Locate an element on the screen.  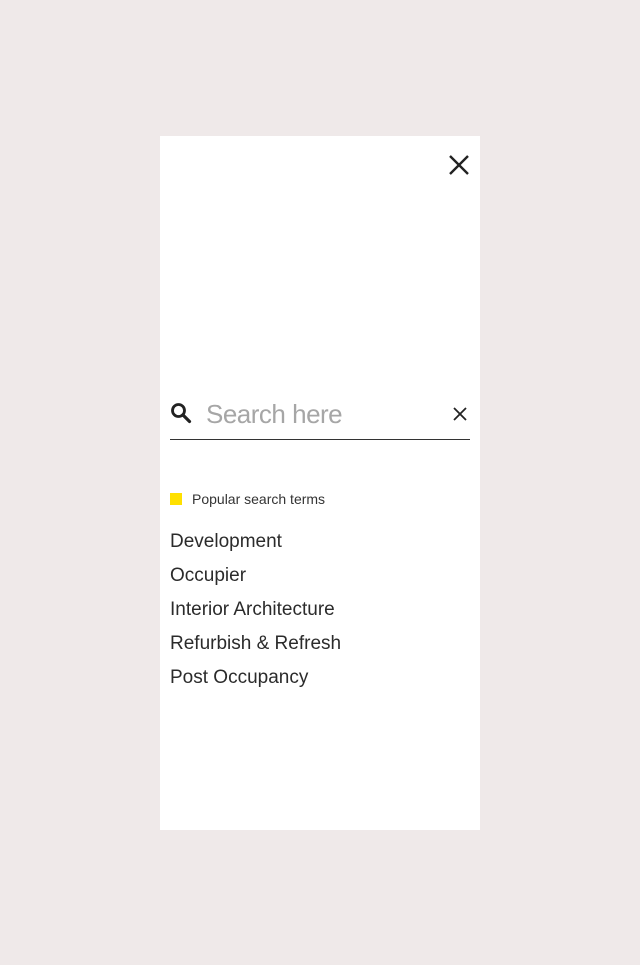
popular-search-header: Popular search terms is located at coordinates (247, 499).